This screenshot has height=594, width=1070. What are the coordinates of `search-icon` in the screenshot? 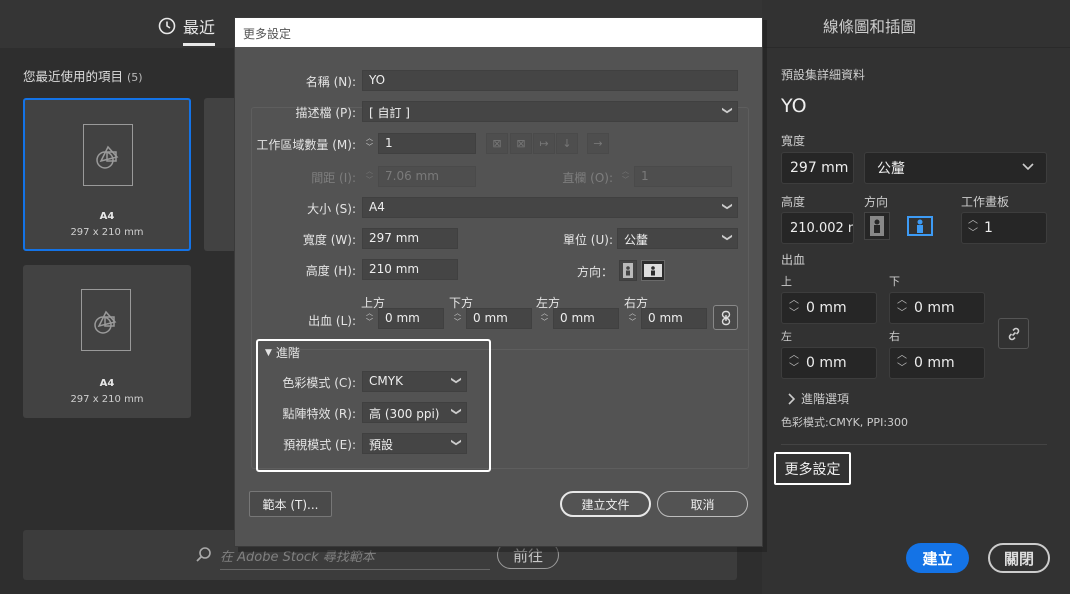 It's located at (203, 554).